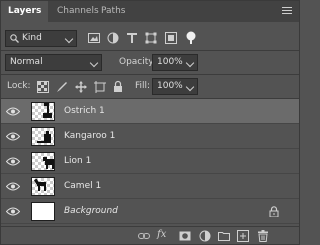 The height and width of the screenshot is (245, 320). I want to click on fill-label: Fill:, so click(143, 86).